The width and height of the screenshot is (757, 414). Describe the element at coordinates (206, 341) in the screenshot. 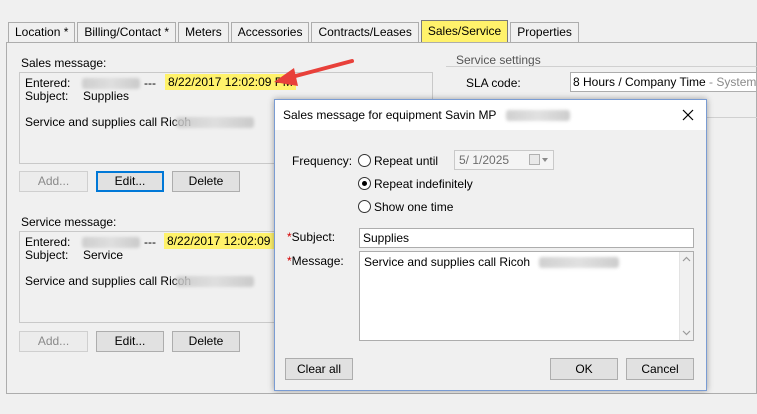

I see `service-delete-button: Delete` at that location.